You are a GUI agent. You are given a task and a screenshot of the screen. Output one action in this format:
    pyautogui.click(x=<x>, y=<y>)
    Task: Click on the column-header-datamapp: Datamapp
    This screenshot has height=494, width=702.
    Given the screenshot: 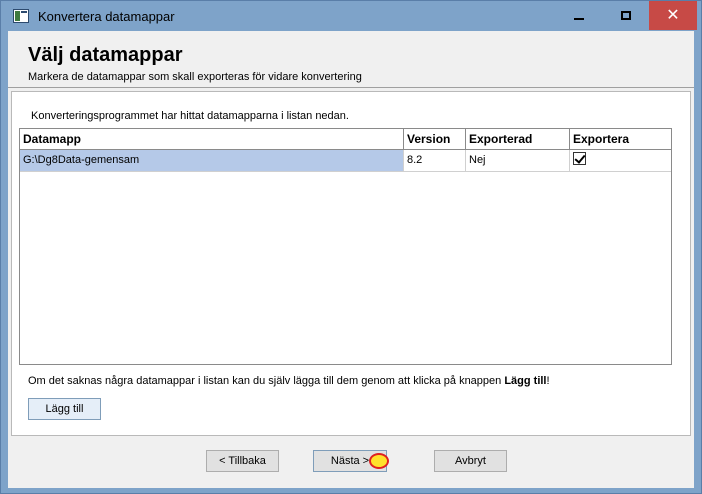 What is the action you would take?
    pyautogui.click(x=212, y=139)
    